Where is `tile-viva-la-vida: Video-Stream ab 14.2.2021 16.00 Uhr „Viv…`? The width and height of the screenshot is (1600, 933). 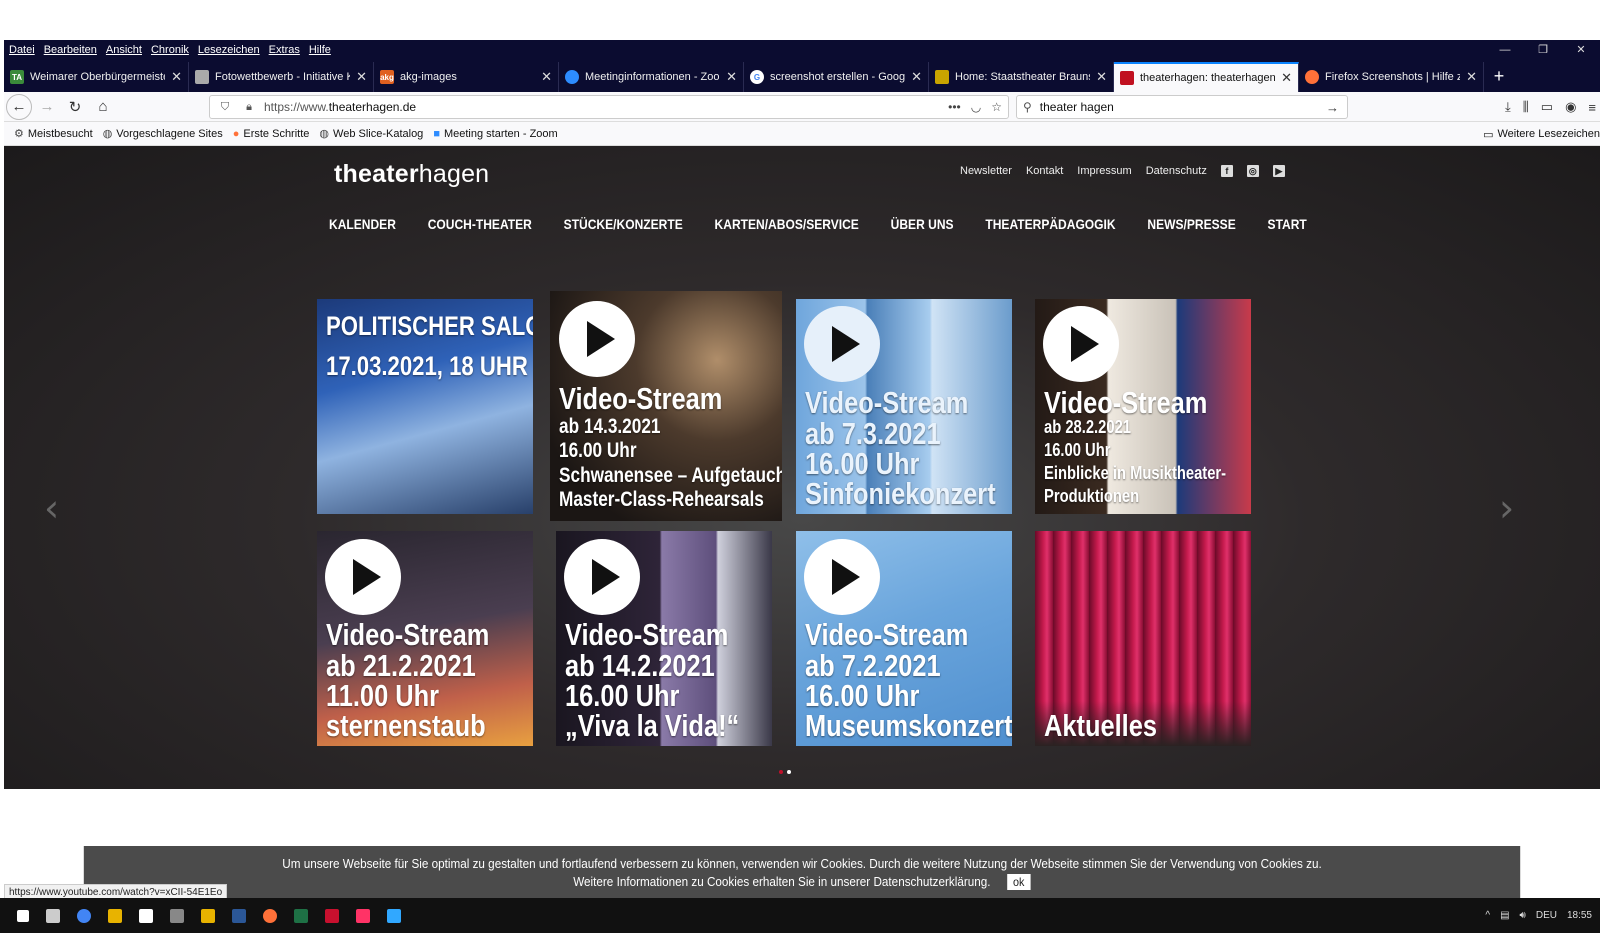 tile-viva-la-vida: Video-Stream ab 14.2.2021 16.00 Uhr „Viv… is located at coordinates (664, 638).